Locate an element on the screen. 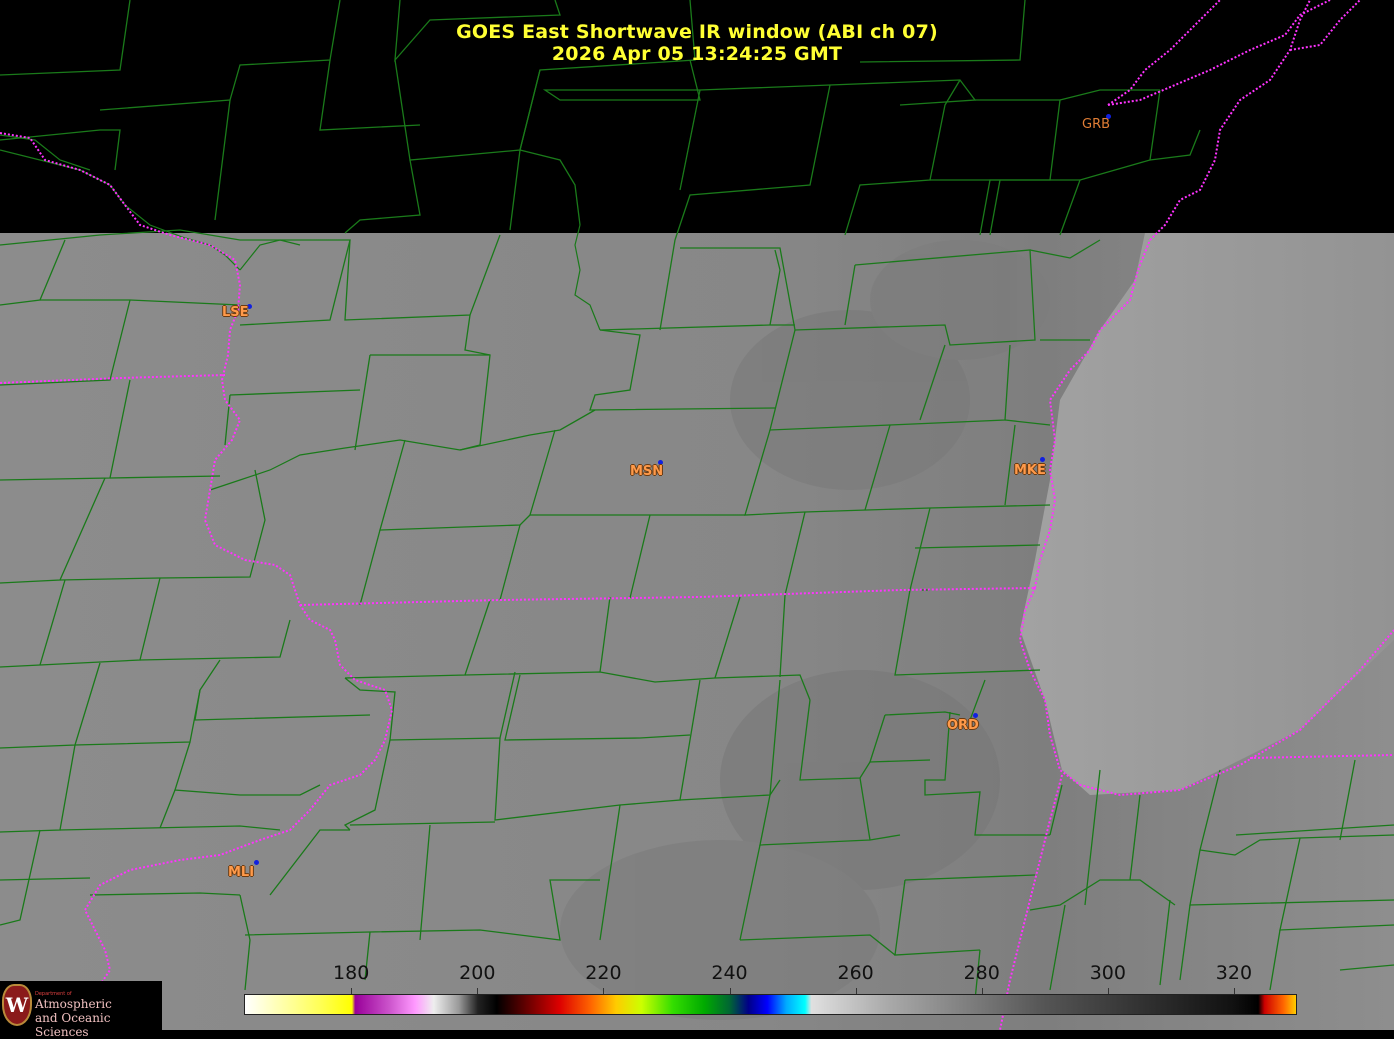 The width and height of the screenshot is (1394, 1039). colorbar-tick-label: 300 is located at coordinates (1107, 973).